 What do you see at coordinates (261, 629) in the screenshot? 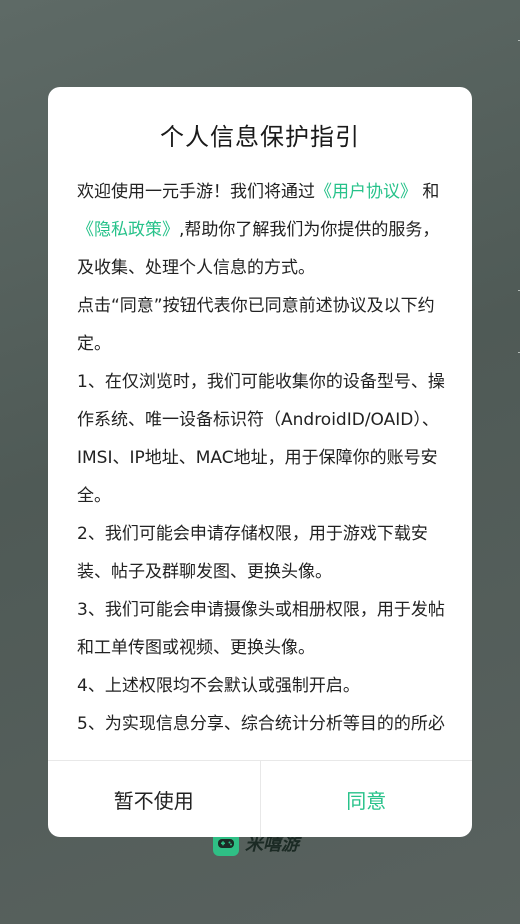
I see `terms-item-3: 3、我们可能会申请摄像头或相册权限，用于发帖和工单传图或视频、更换头像。` at bounding box center [261, 629].